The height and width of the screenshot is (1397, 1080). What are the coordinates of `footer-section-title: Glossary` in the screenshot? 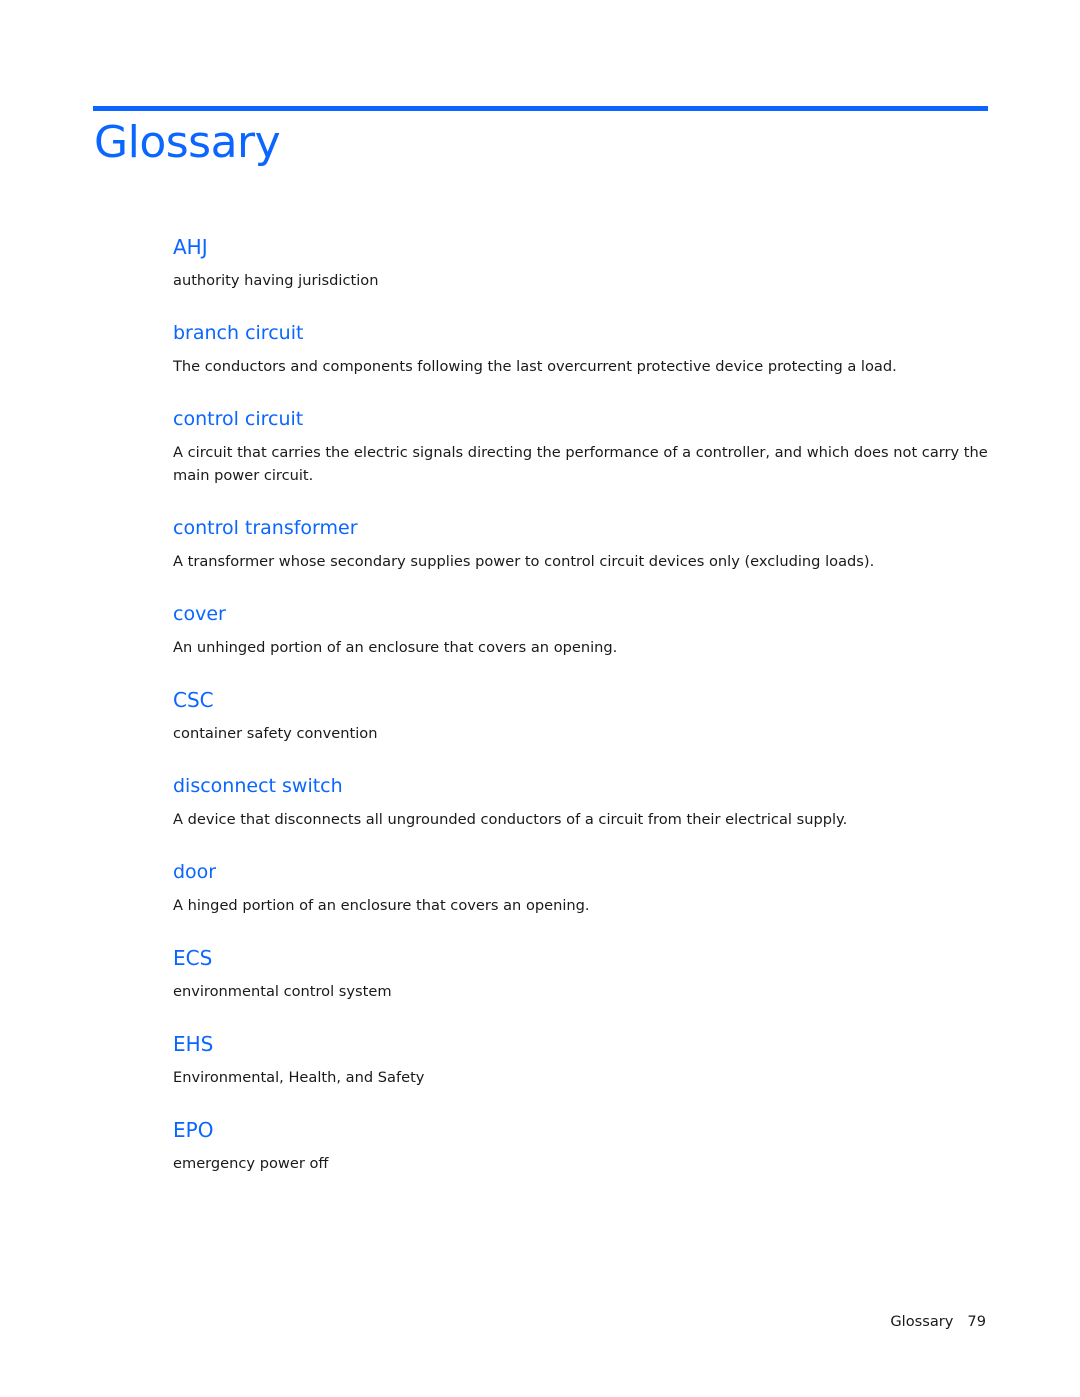 It's located at (922, 1321).